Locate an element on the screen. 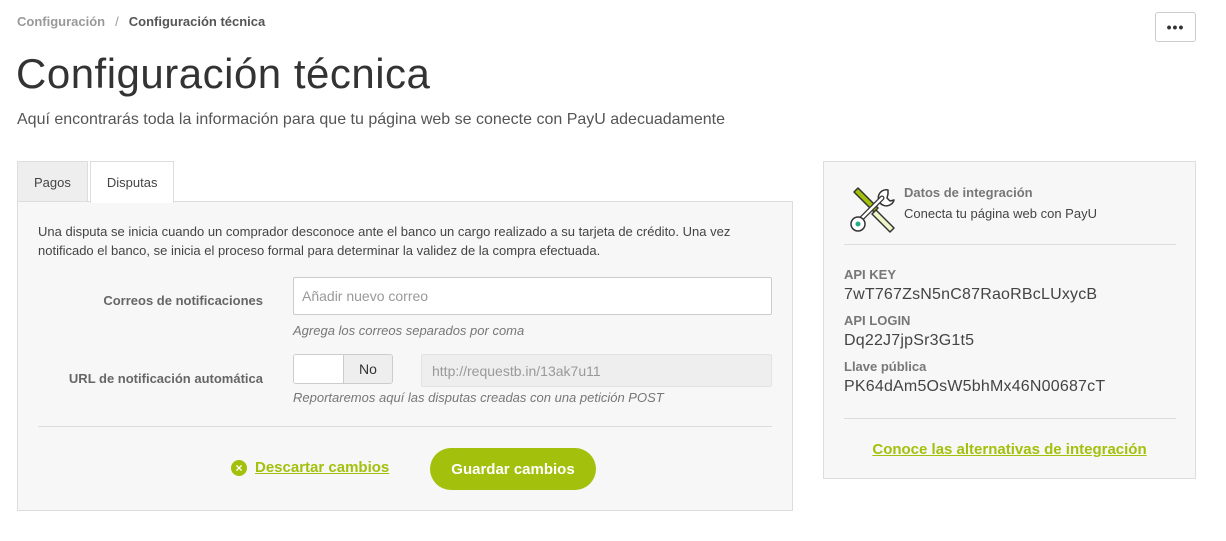  api-key-label: API KEY is located at coordinates (870, 274).